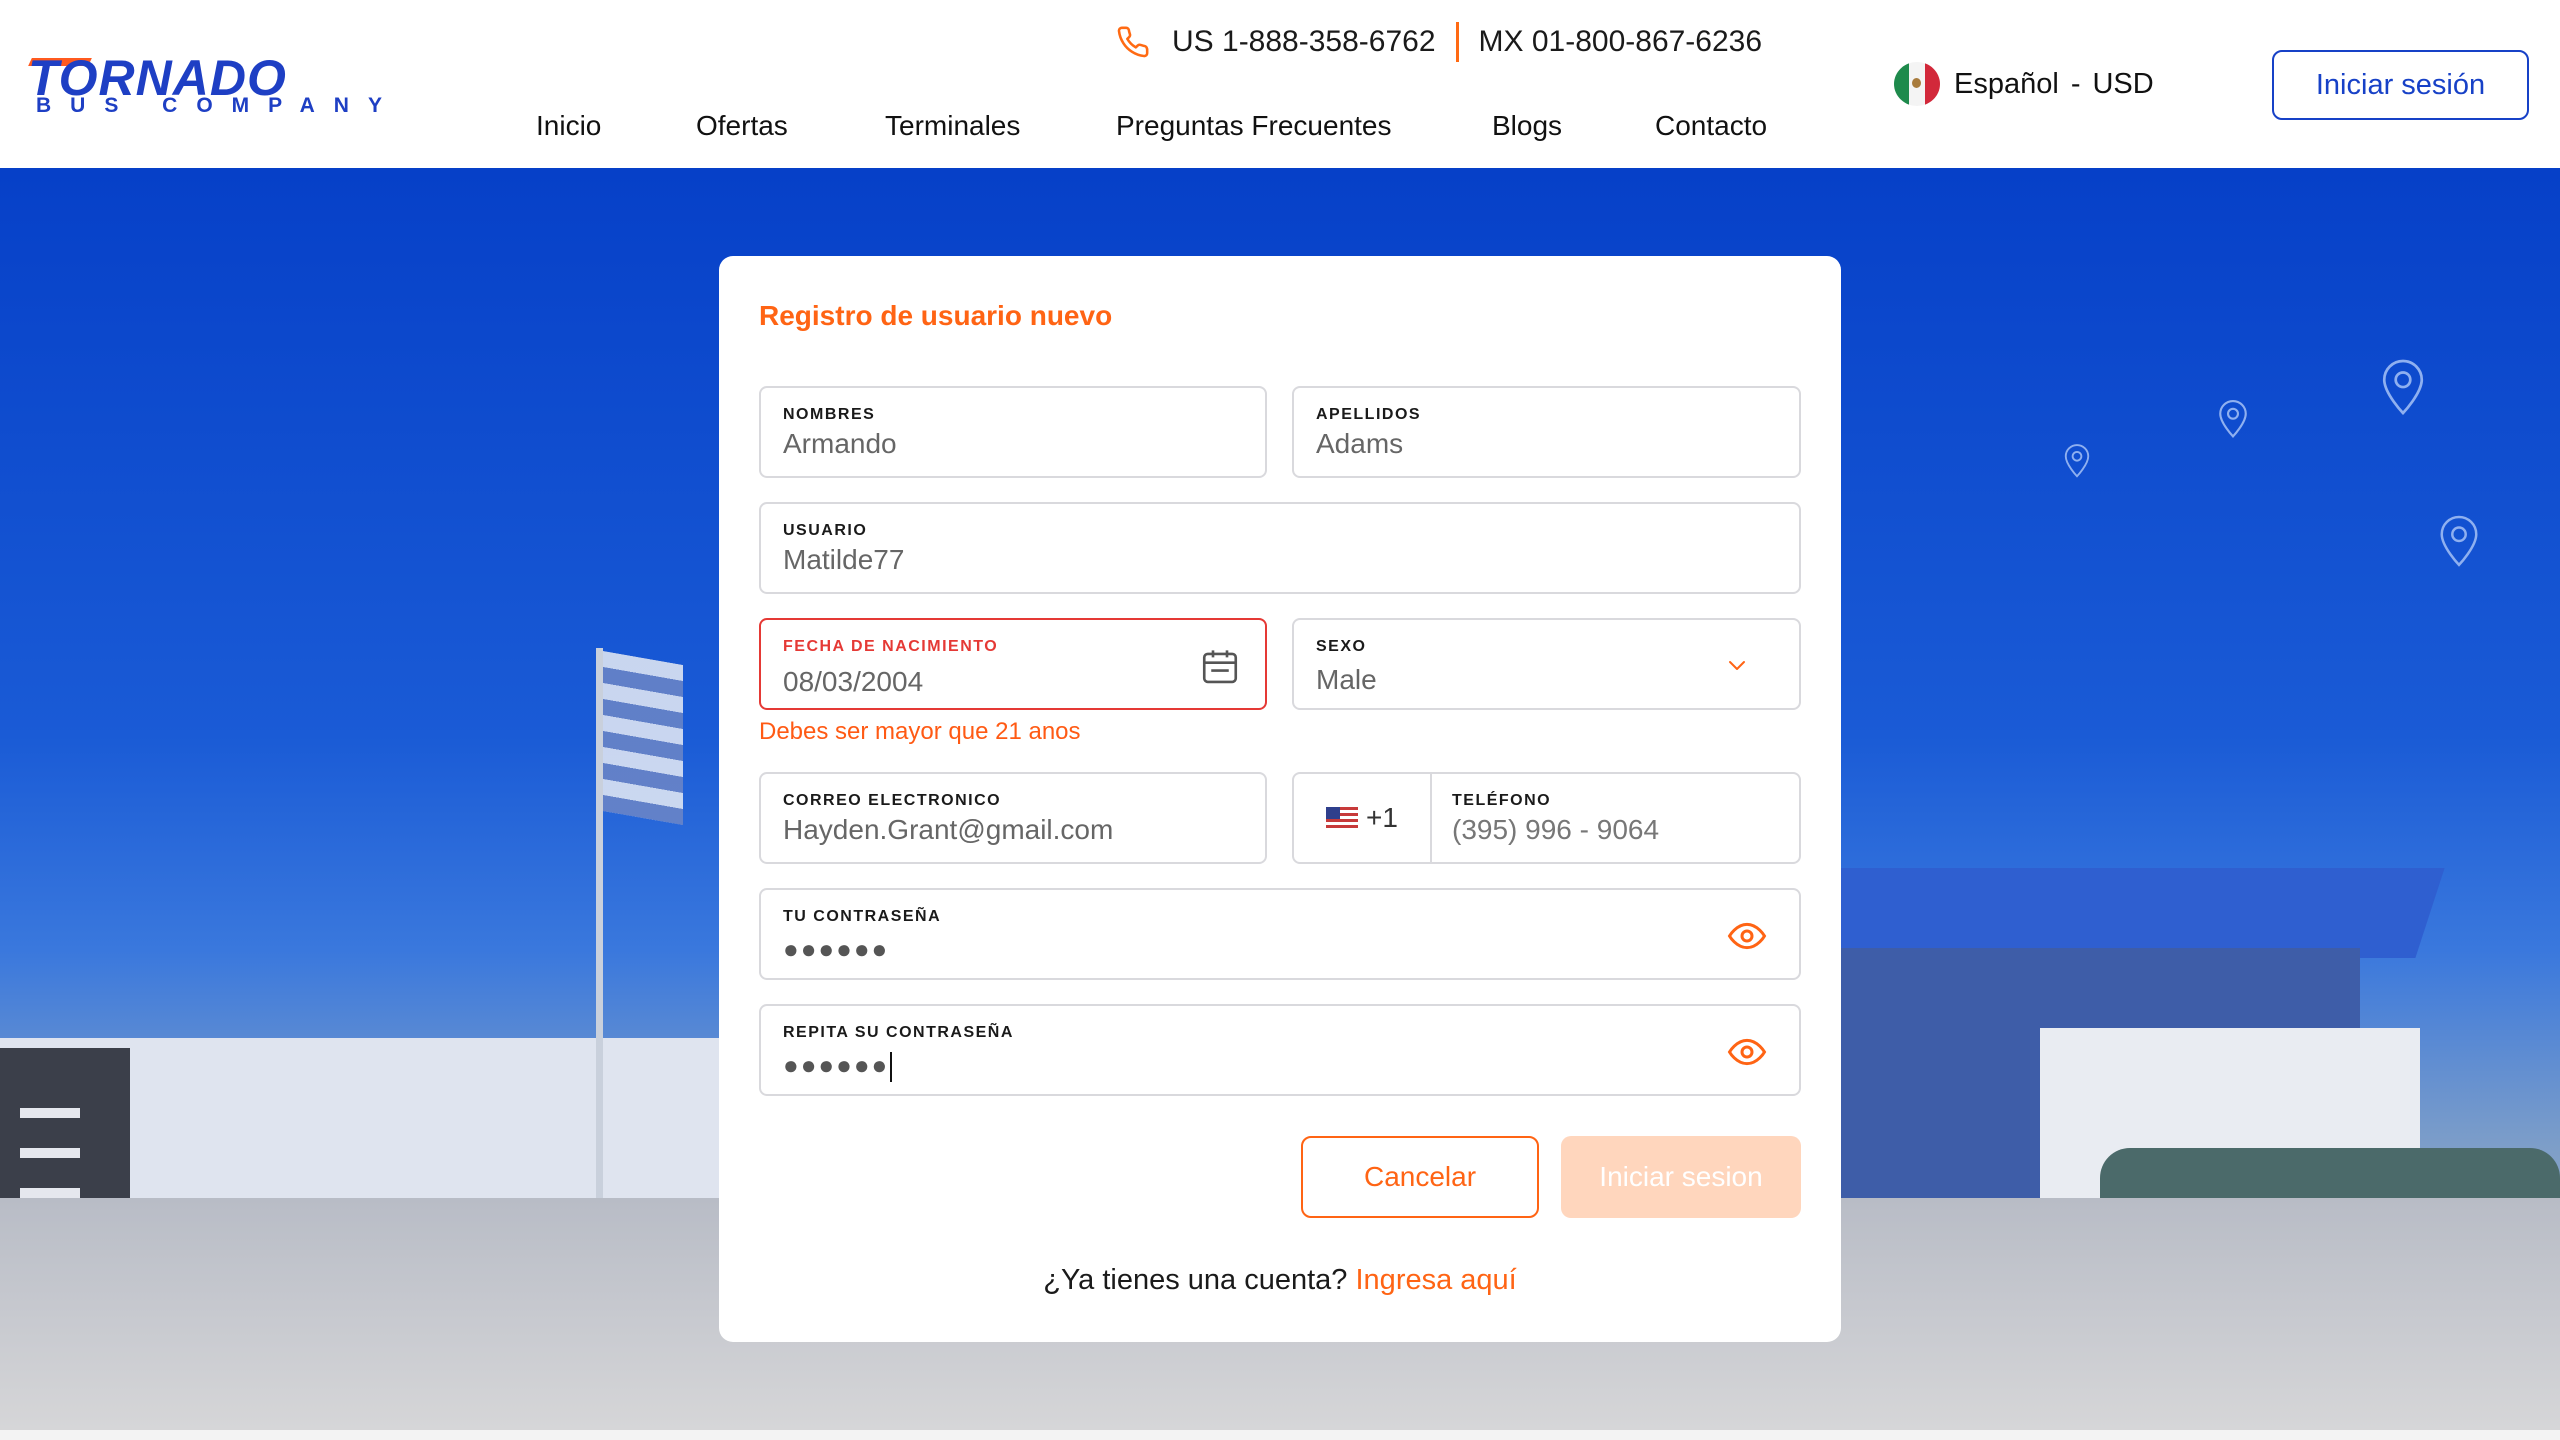  What do you see at coordinates (1382, 817) in the screenshot?
I see `country-code: +1` at bounding box center [1382, 817].